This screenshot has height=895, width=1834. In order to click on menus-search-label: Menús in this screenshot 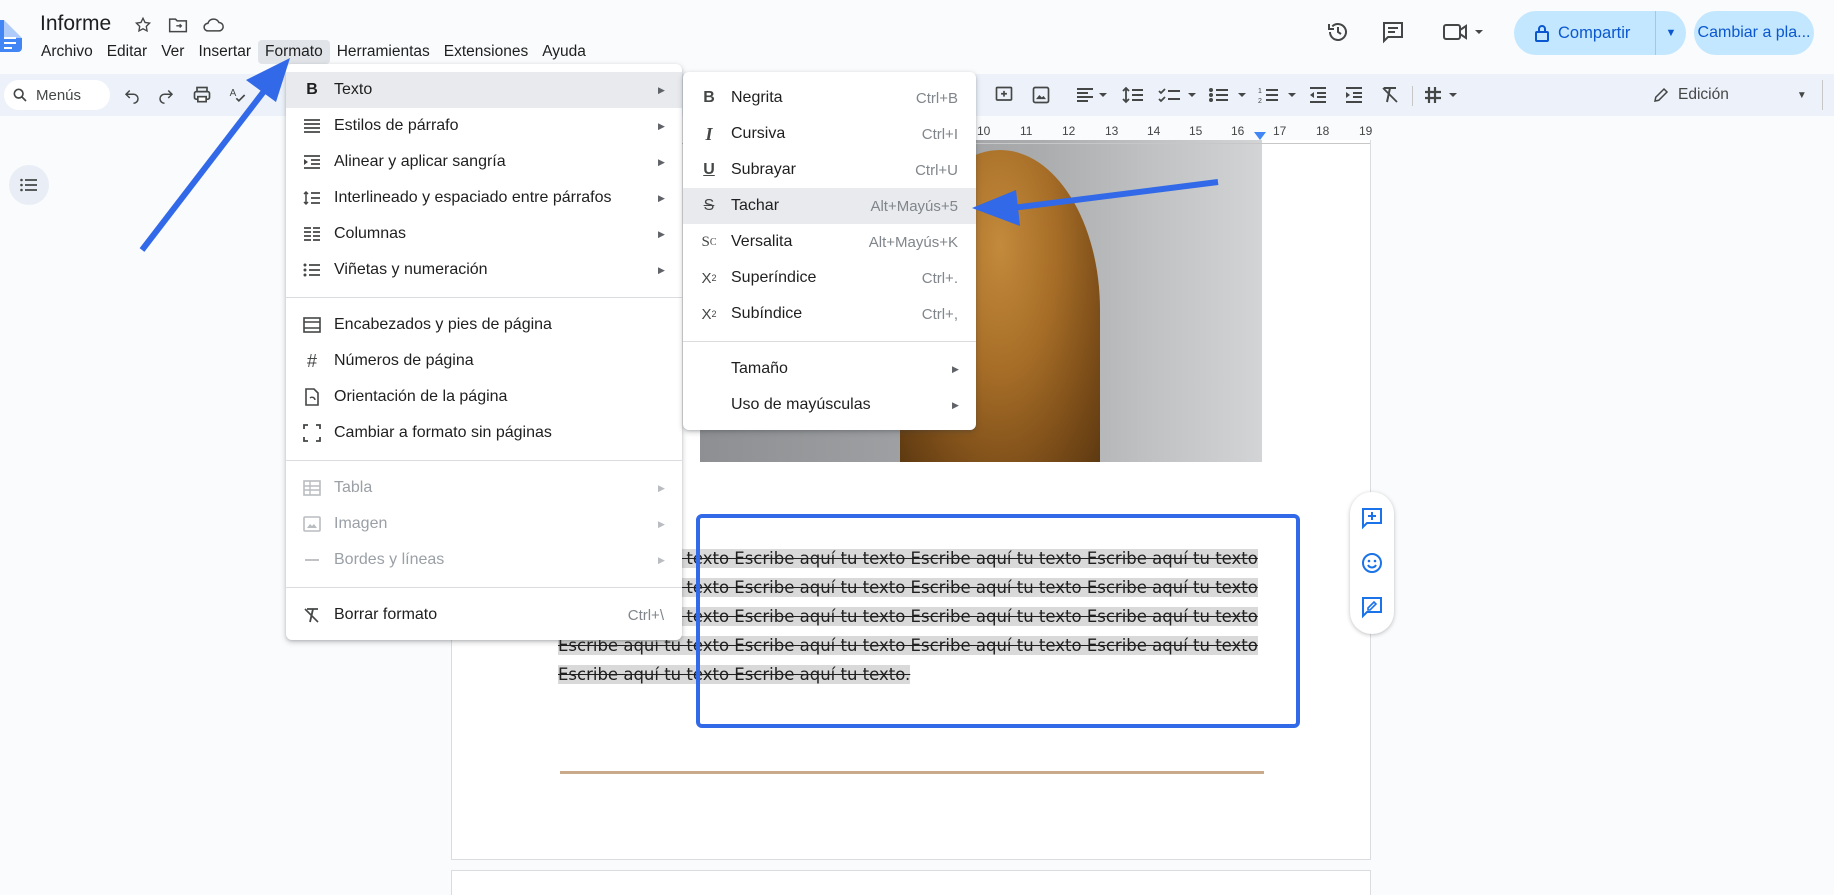, I will do `click(59, 95)`.